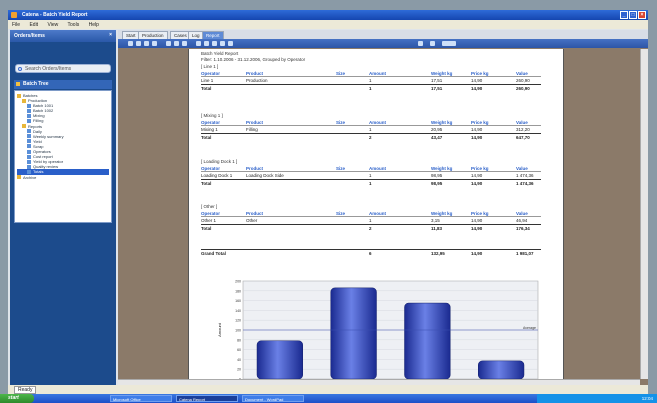 The height and width of the screenshot is (403, 657). I want to click on tab-production: Production, so click(153, 35).